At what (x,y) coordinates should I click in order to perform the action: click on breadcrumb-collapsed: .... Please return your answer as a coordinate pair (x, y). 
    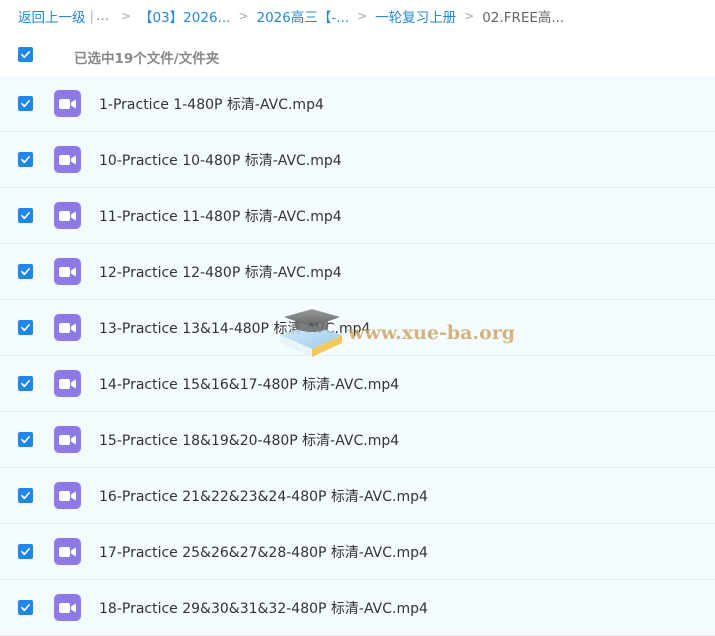
    Looking at the image, I should click on (102, 16).